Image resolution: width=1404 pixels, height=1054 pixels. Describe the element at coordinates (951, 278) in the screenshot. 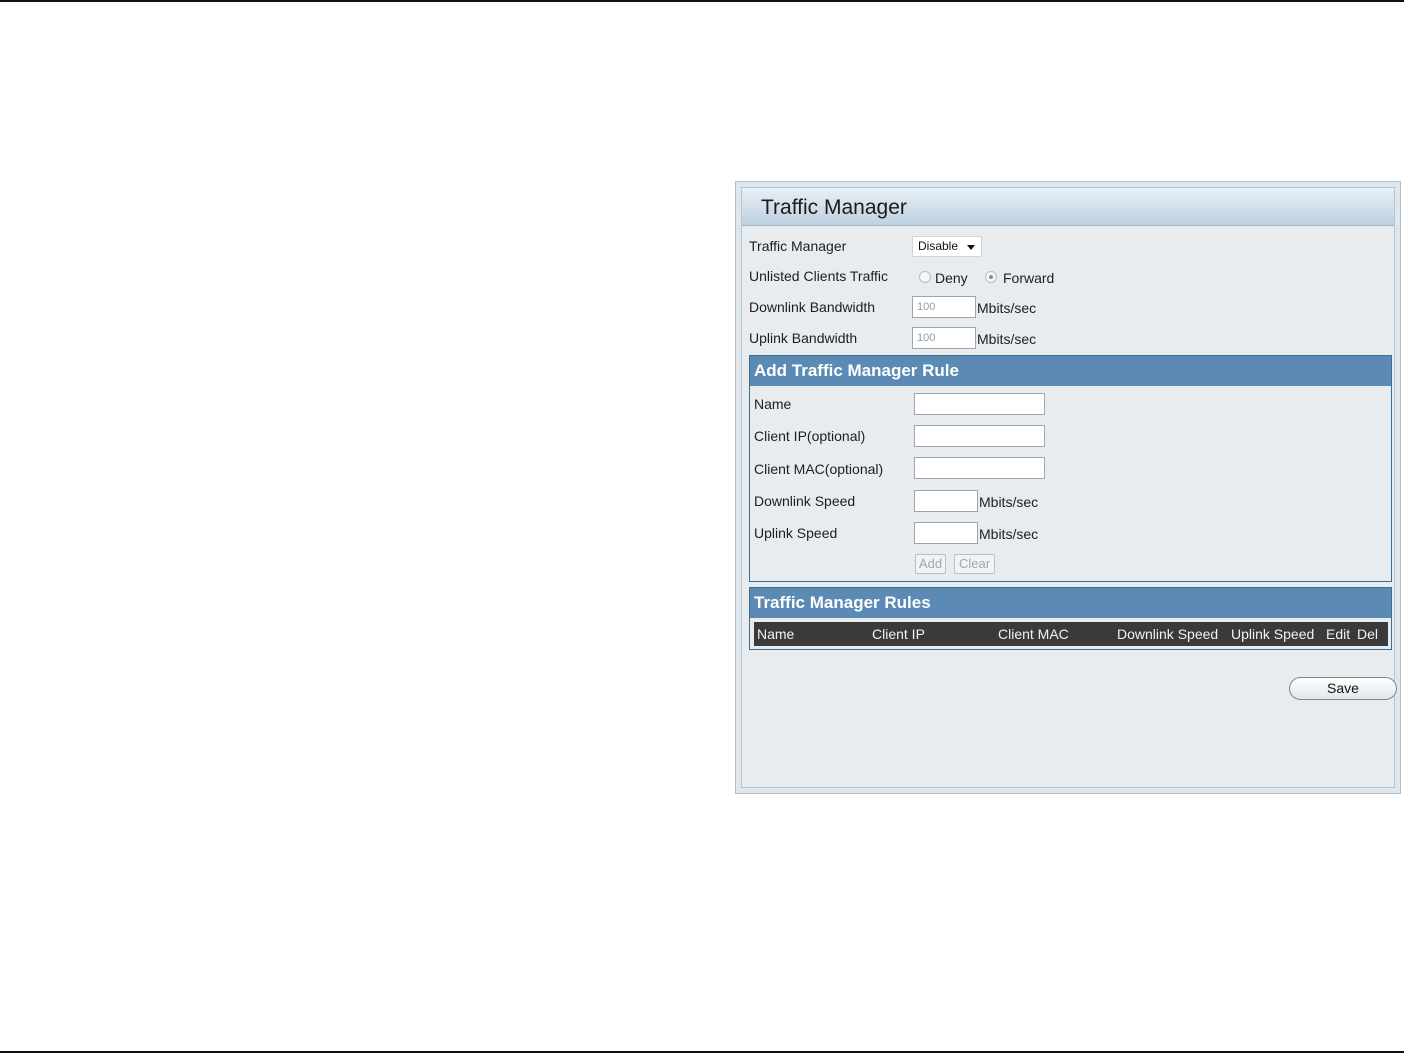

I see `deny-label: Deny` at that location.